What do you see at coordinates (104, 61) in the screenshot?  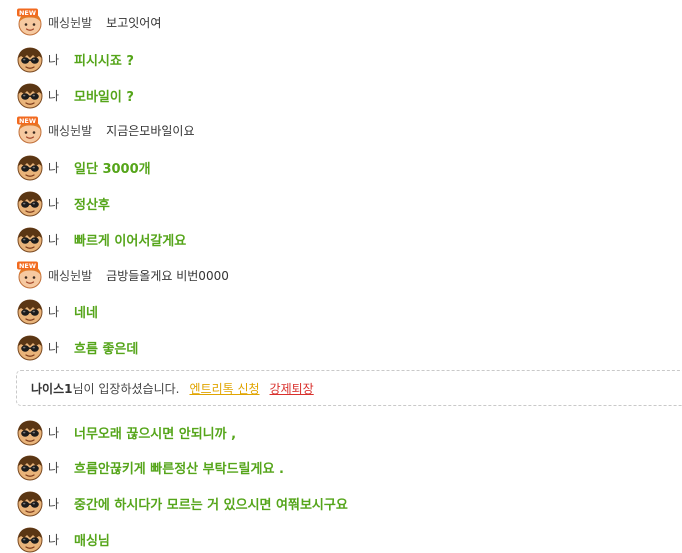 I see `message-text: 피시시죠 ?` at bounding box center [104, 61].